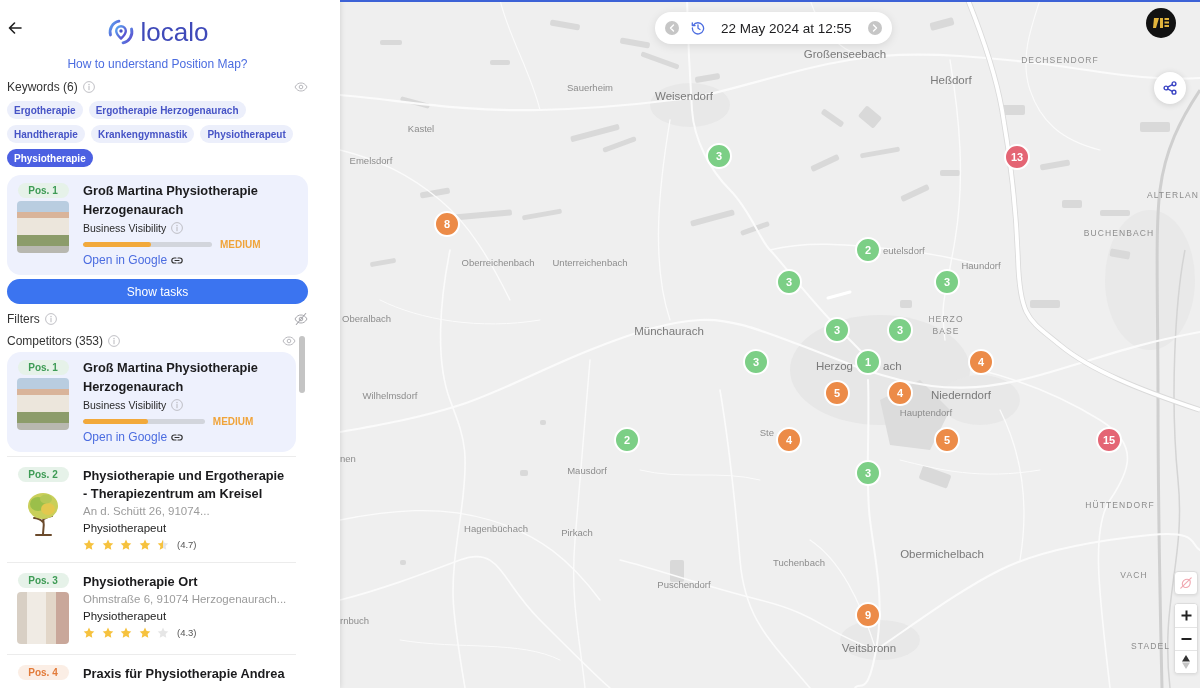 The height and width of the screenshot is (688, 1200). What do you see at coordinates (590, 262) in the screenshot?
I see `place-label: Unterreichenbach` at bounding box center [590, 262].